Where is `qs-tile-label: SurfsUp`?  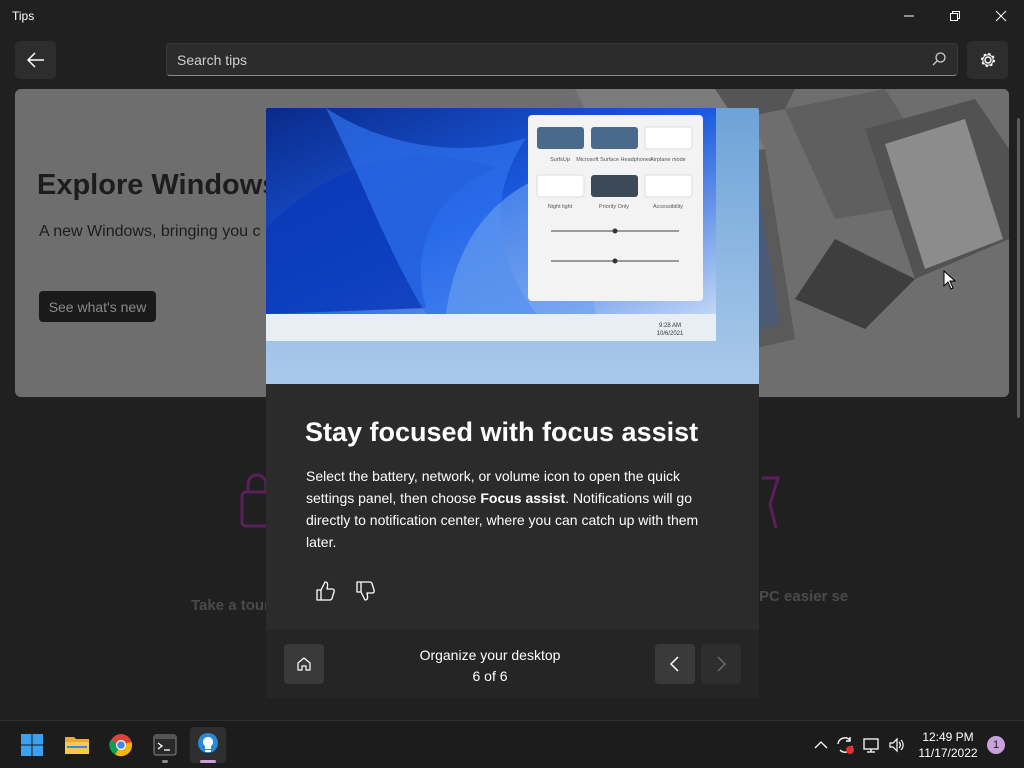
qs-tile-label: SurfsUp is located at coordinates (560, 160).